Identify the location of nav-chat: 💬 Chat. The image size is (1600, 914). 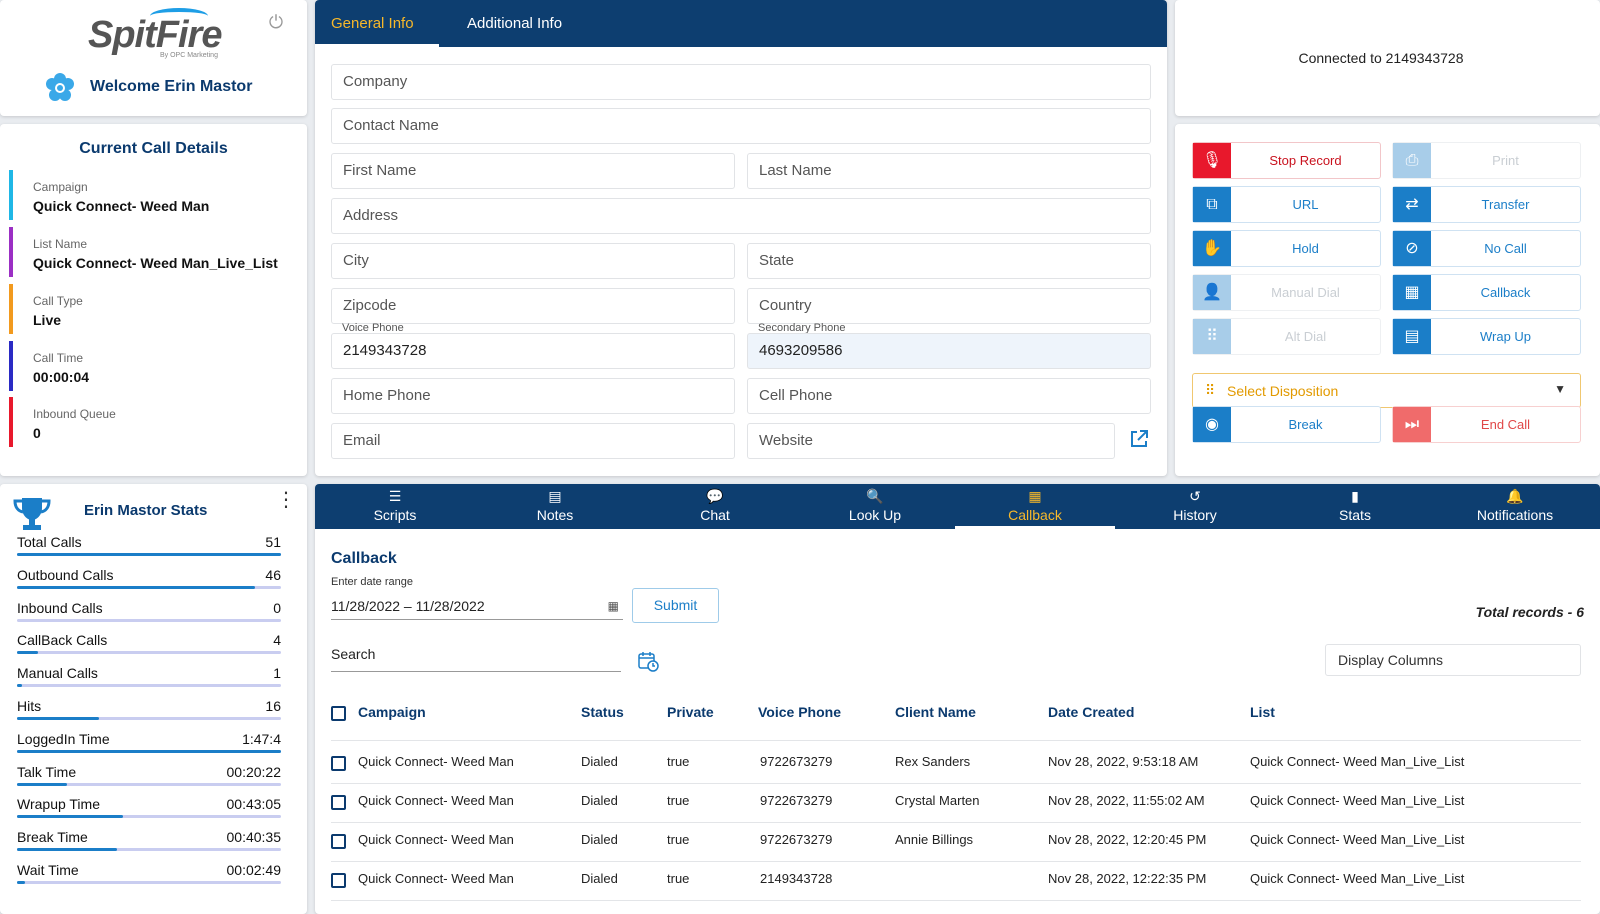
(715, 506).